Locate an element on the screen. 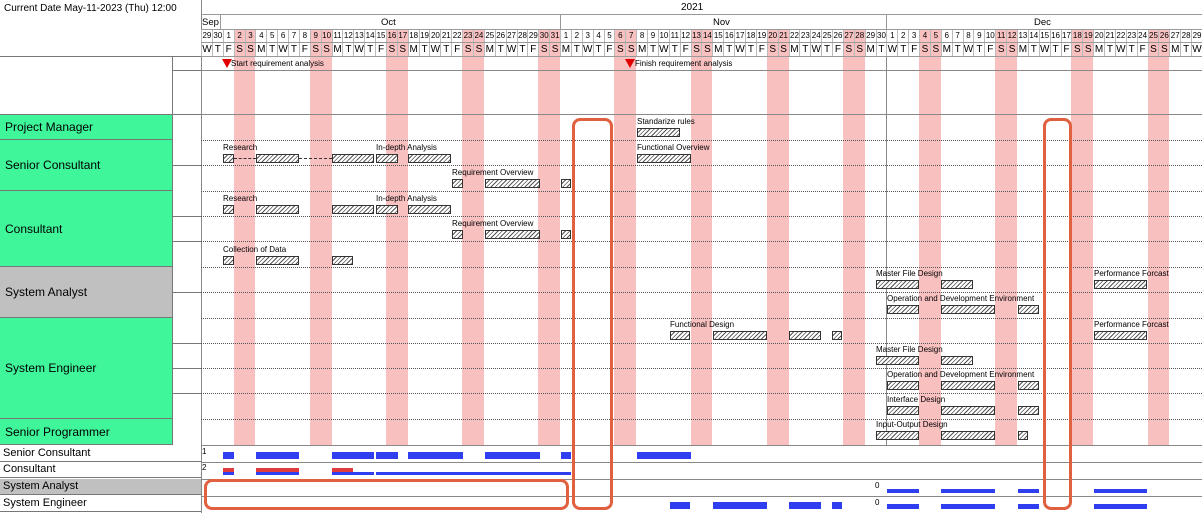  grid-line is located at coordinates (701, 70).